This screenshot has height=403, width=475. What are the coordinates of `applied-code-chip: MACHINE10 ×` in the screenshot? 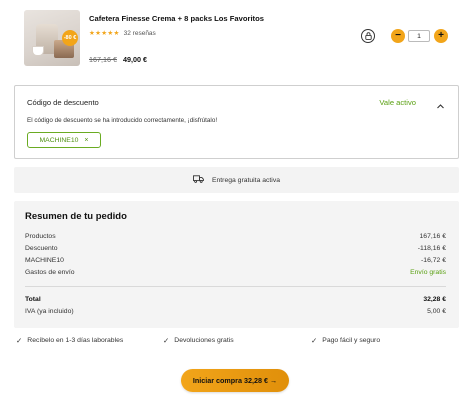 It's located at (64, 140).